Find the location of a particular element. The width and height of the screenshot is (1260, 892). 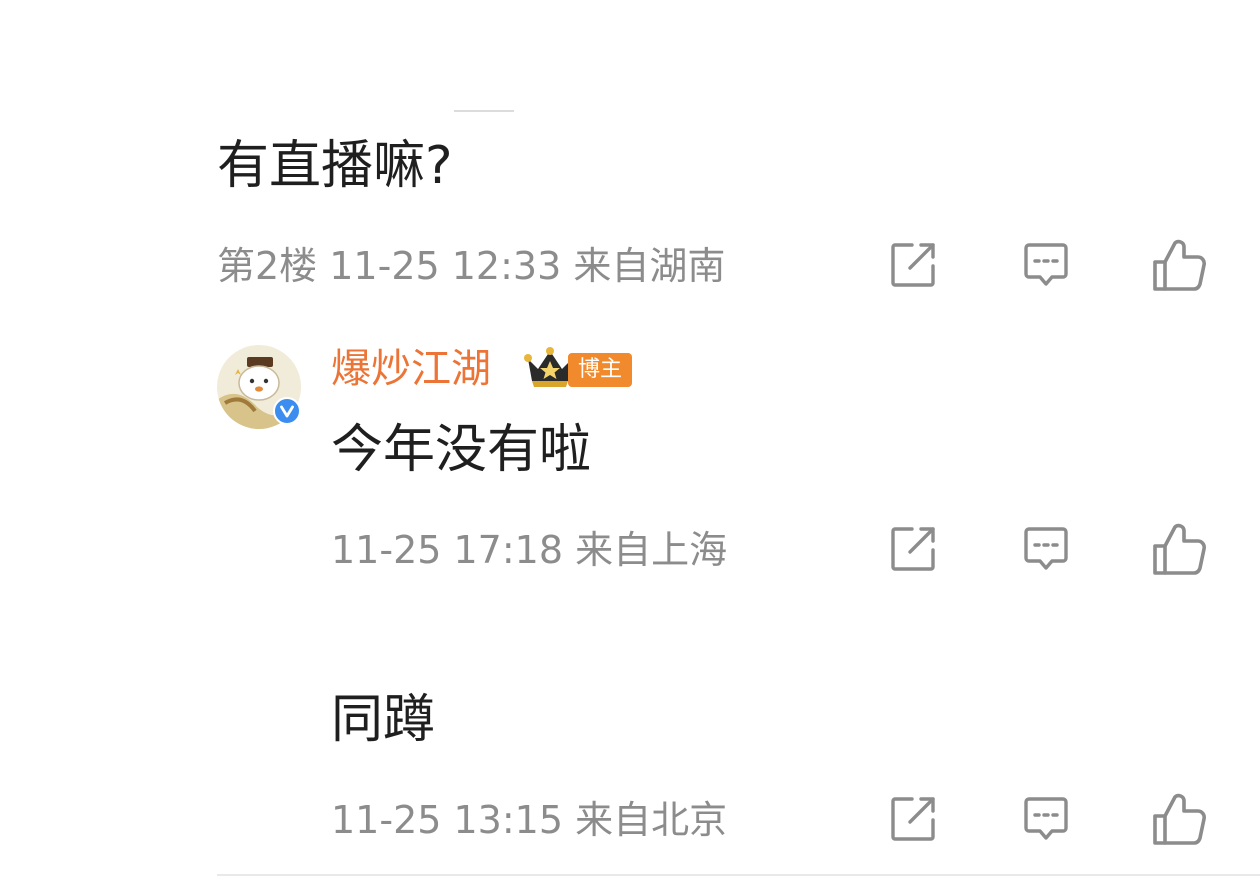

reply-text: 今年没有啦 is located at coordinates (461, 450).